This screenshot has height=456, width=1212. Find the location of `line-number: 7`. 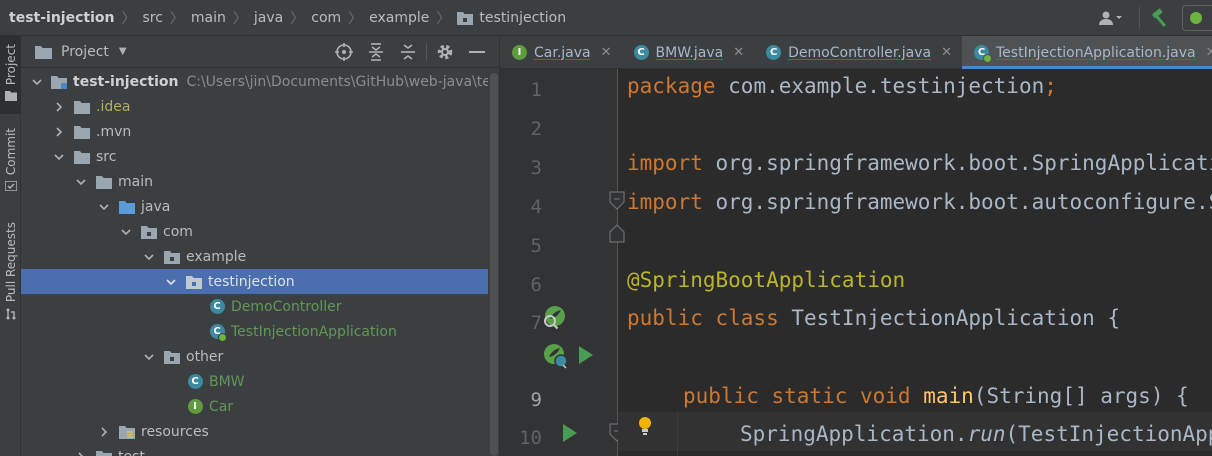

line-number: 7 is located at coordinates (536, 323).